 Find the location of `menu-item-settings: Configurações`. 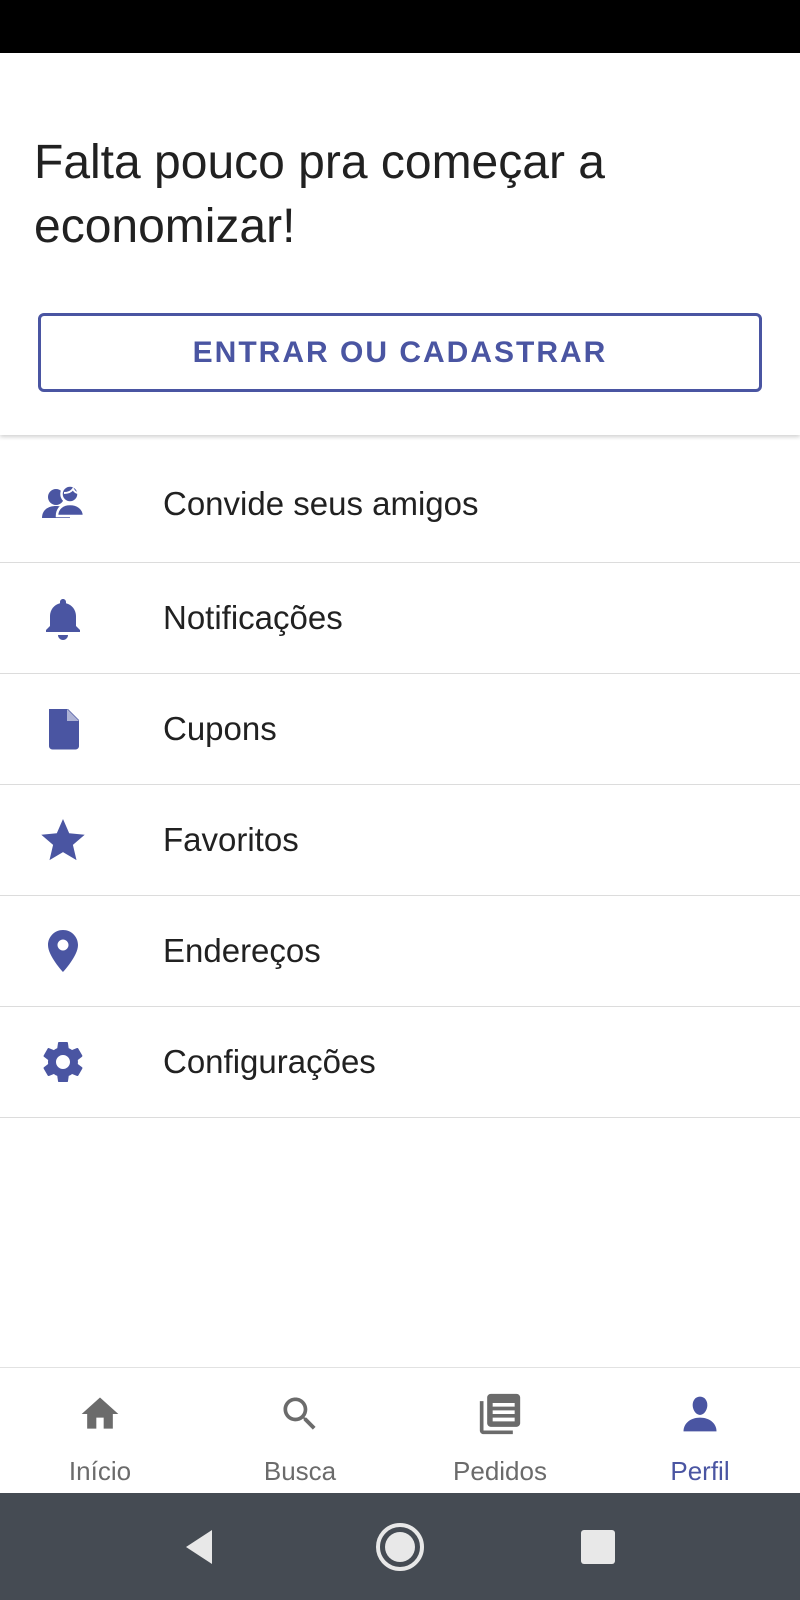

menu-item-settings: Configurações is located at coordinates (400, 1062).